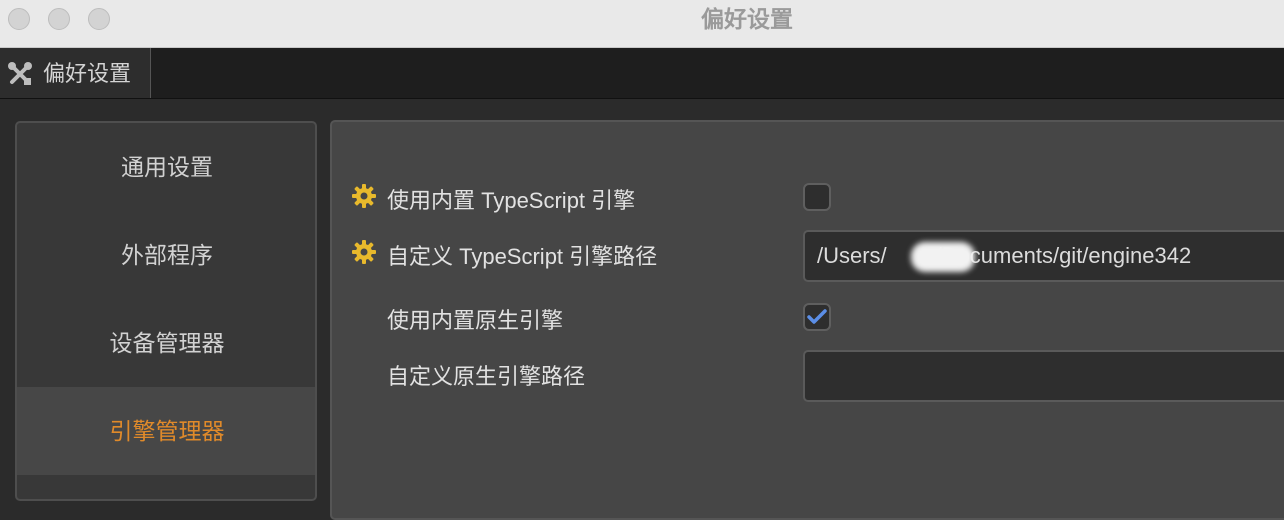 The image size is (1284, 520). Describe the element at coordinates (642, 24) in the screenshot. I see `title-bar: 偏好设置` at that location.